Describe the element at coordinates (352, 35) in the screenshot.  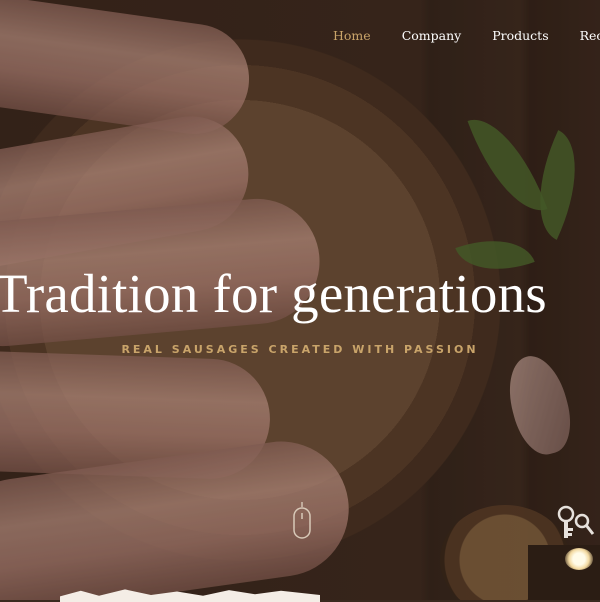
I see `nav-item-home: Home` at that location.